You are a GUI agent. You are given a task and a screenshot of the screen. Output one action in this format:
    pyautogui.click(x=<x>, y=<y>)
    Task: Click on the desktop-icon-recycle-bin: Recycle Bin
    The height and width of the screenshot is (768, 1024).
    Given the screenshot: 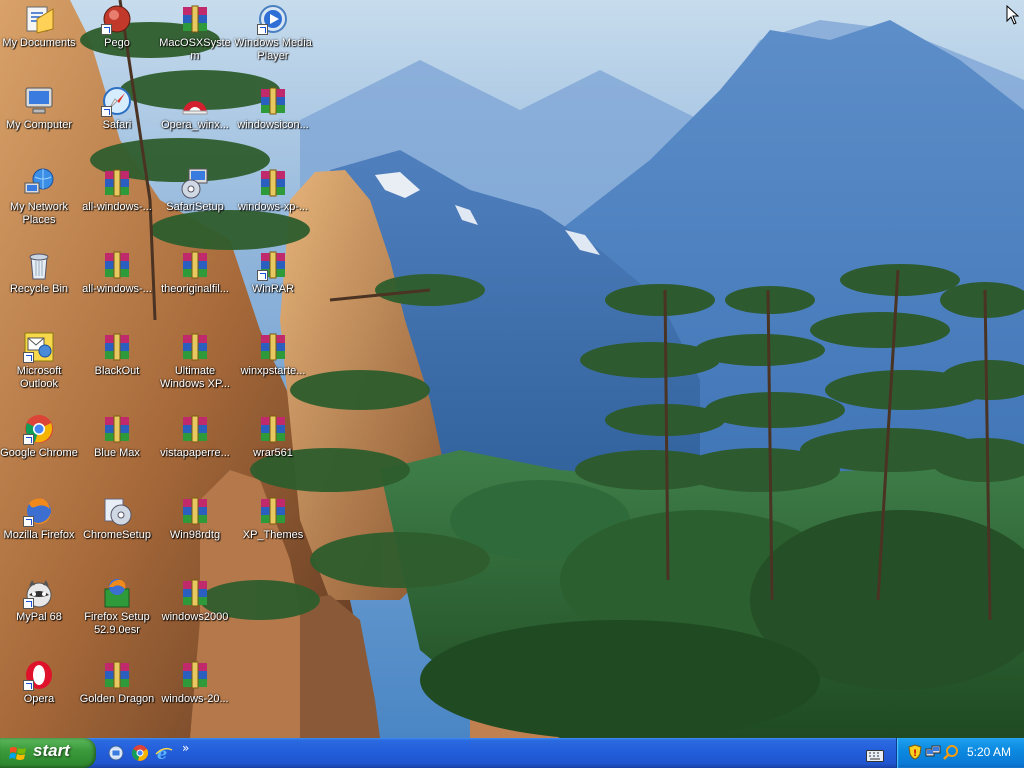 What is the action you would take?
    pyautogui.click(x=39, y=272)
    